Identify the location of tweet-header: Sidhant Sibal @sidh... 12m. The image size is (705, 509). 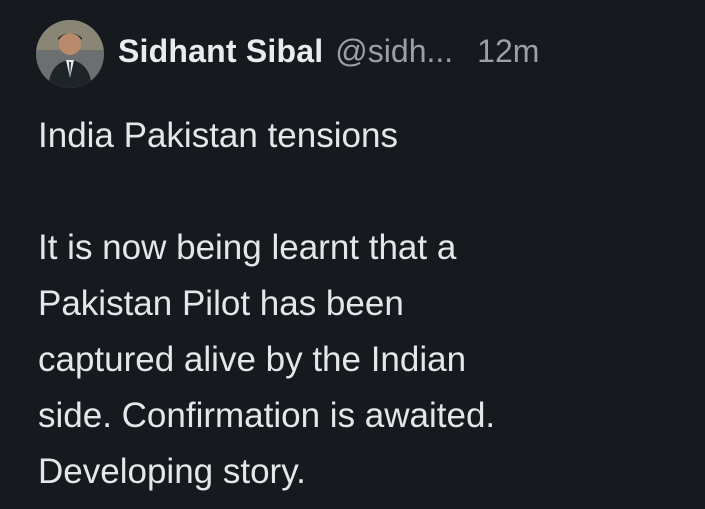
(287, 54).